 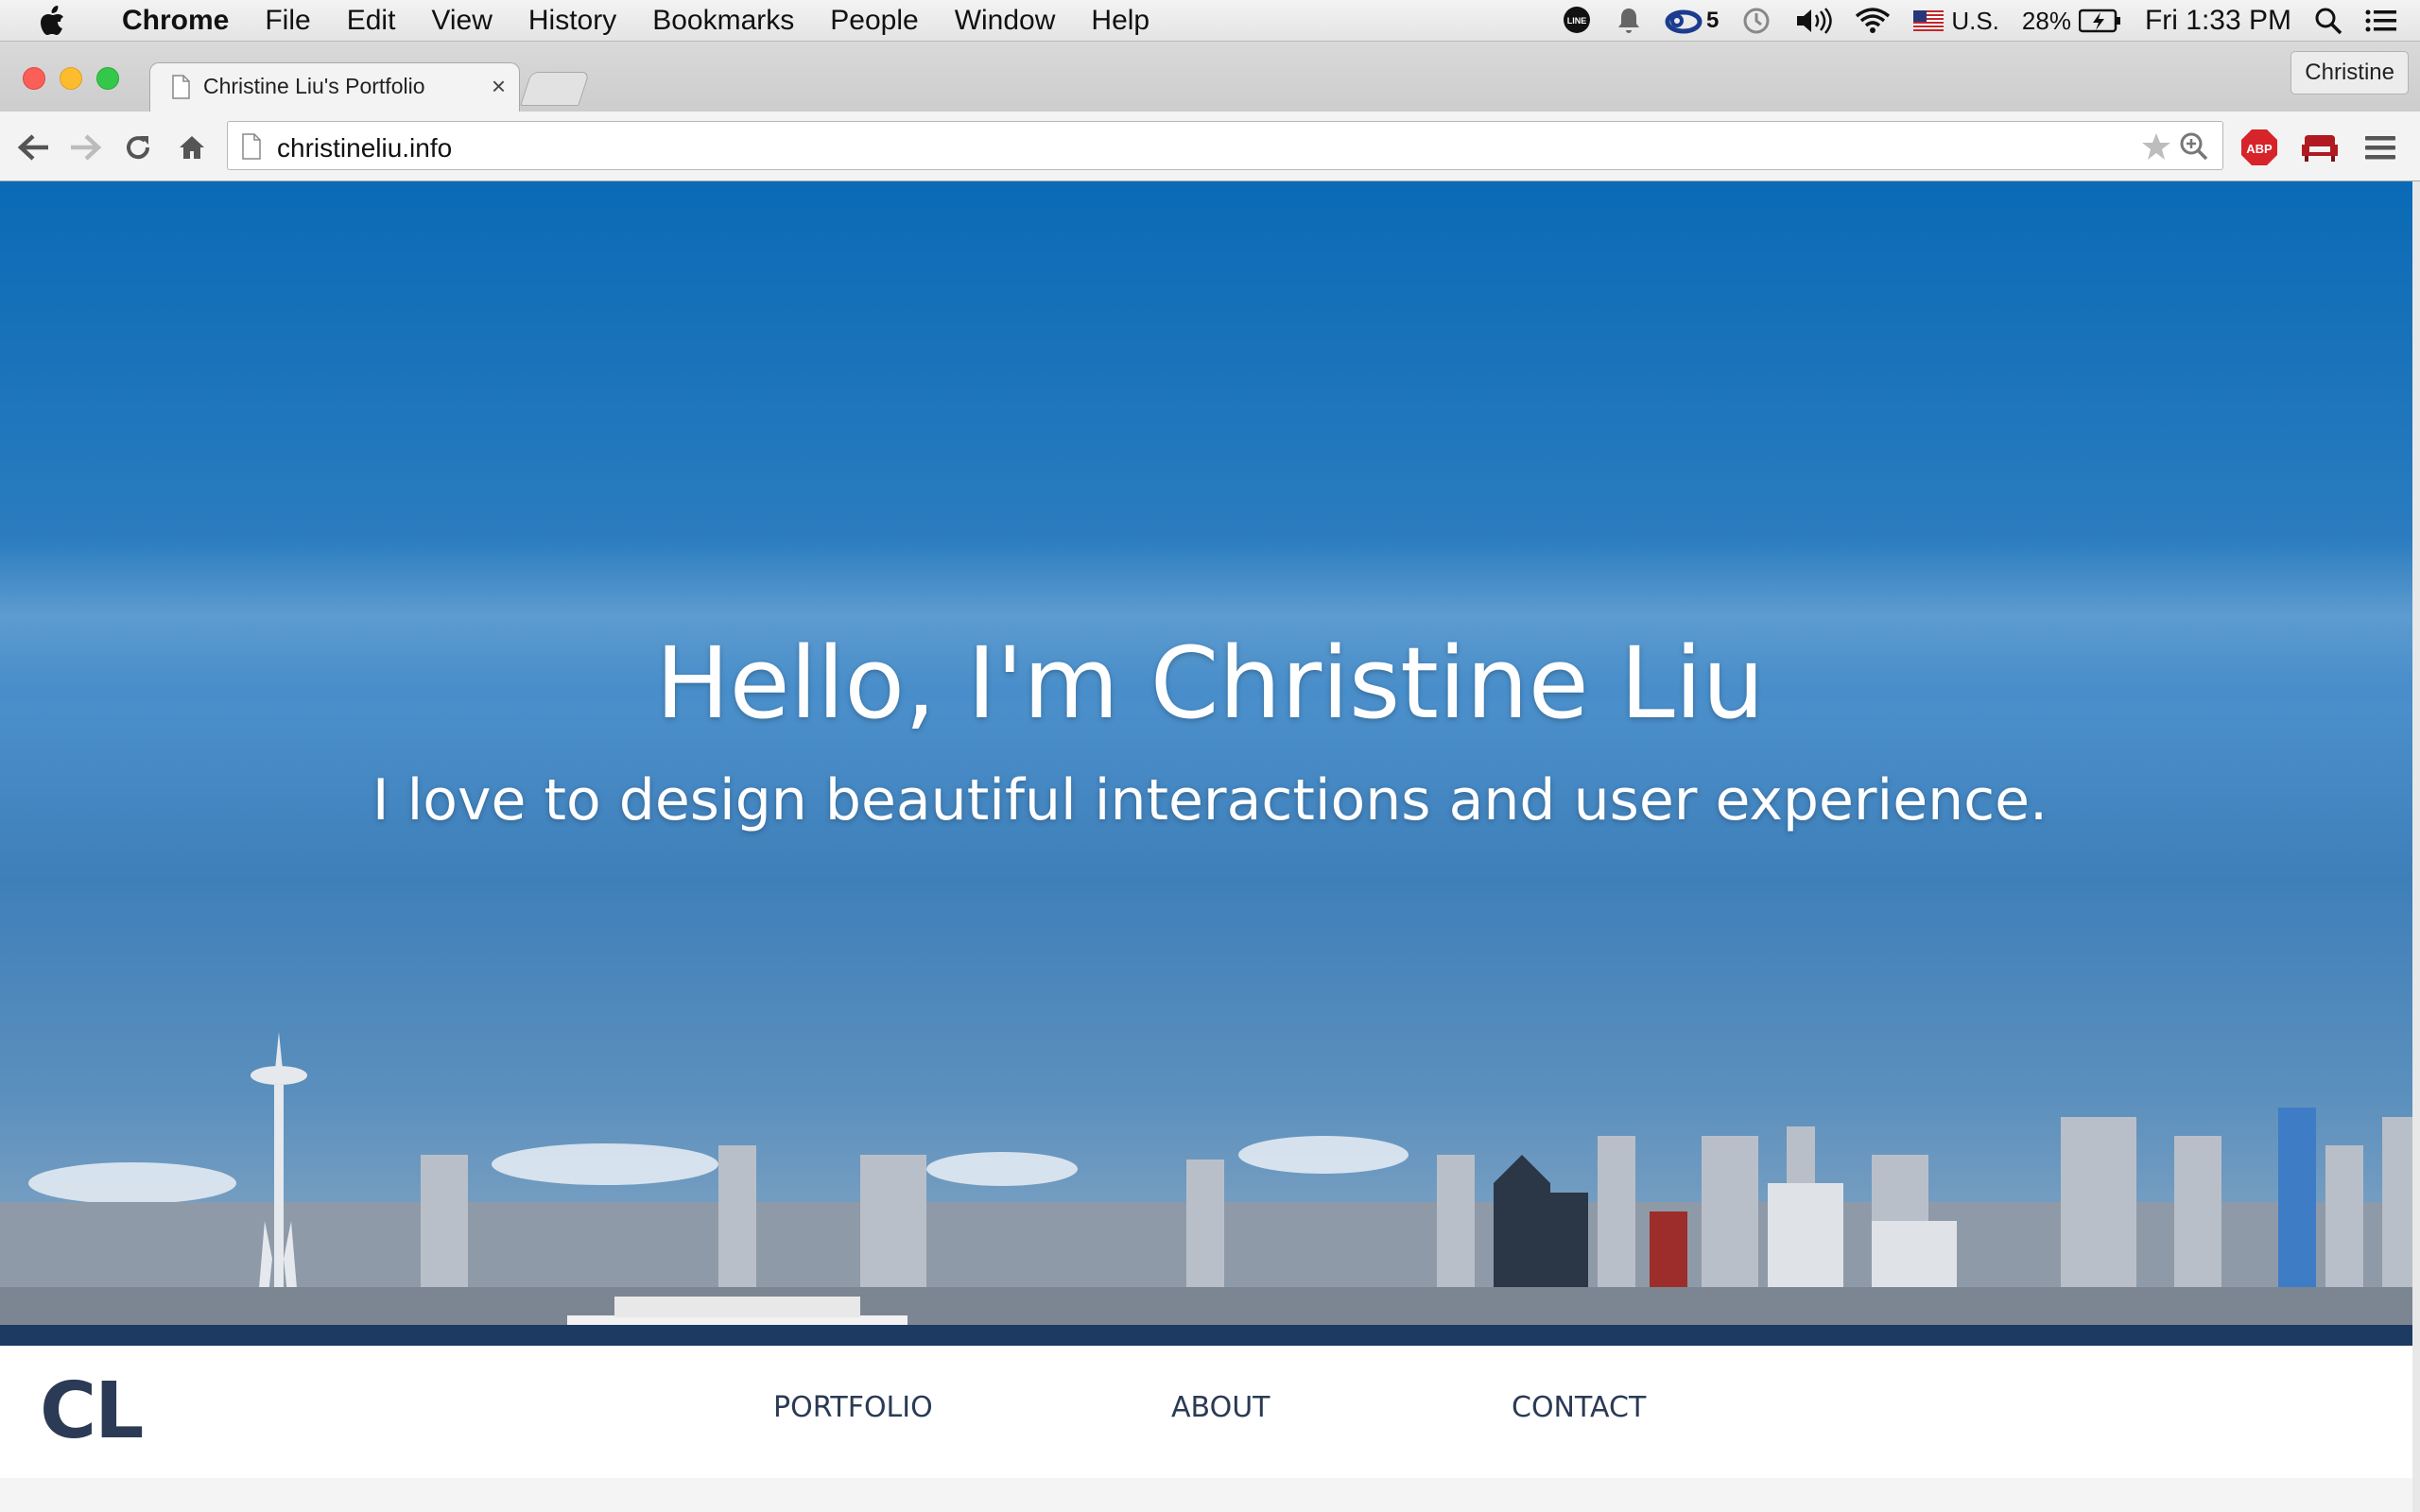 I want to click on address-bar: christineliu.info, so click(x=1225, y=145).